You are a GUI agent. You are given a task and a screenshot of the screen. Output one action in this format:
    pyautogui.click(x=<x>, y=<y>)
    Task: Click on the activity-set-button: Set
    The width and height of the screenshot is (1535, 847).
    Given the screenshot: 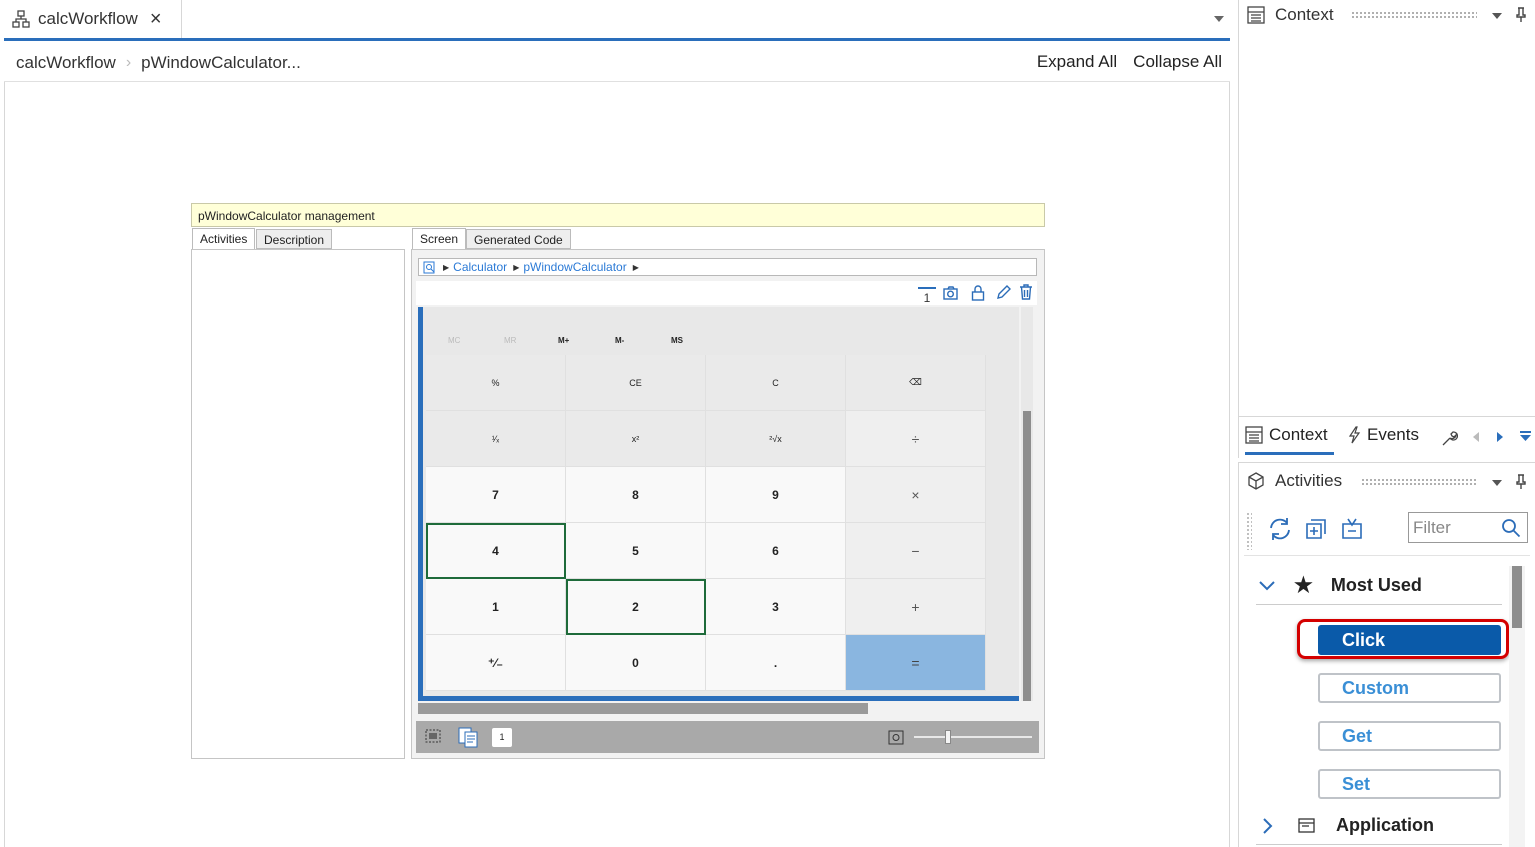 What is the action you would take?
    pyautogui.click(x=1409, y=784)
    